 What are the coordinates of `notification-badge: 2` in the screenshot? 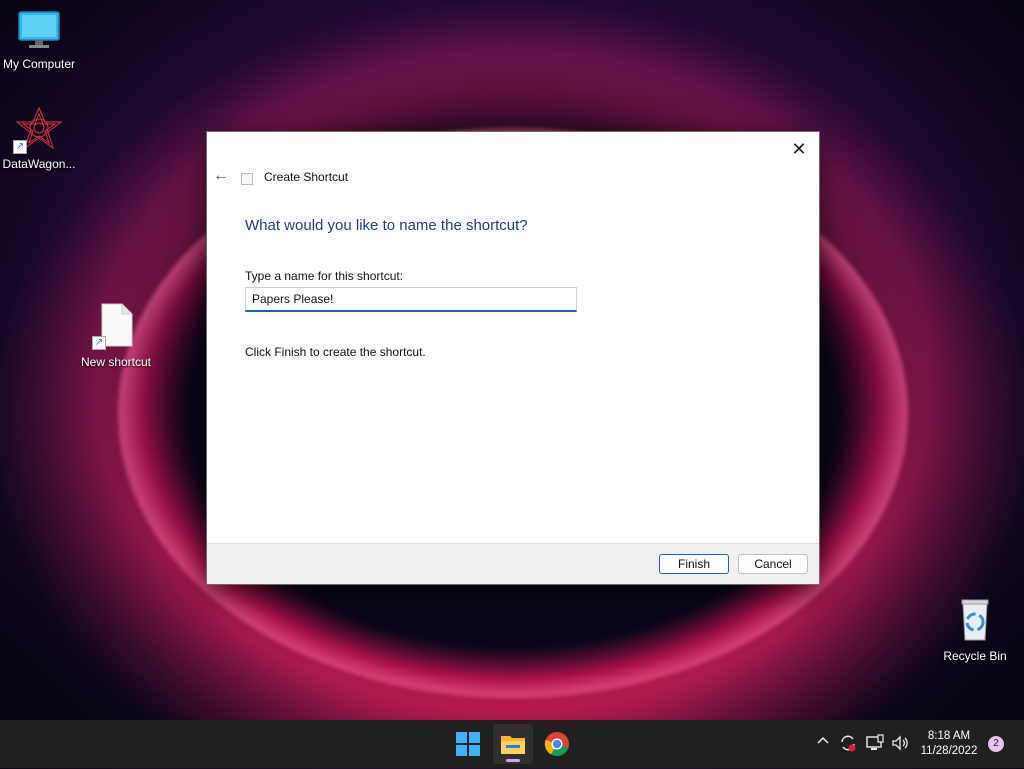 It's located at (996, 744).